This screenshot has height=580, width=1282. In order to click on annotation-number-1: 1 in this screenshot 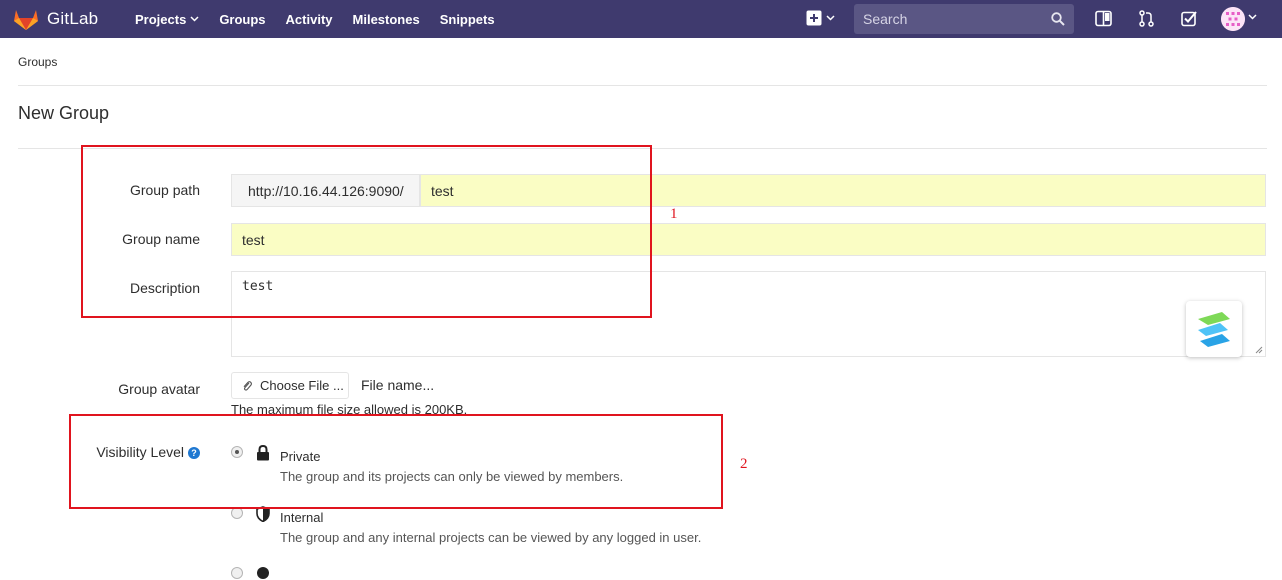, I will do `click(674, 214)`.